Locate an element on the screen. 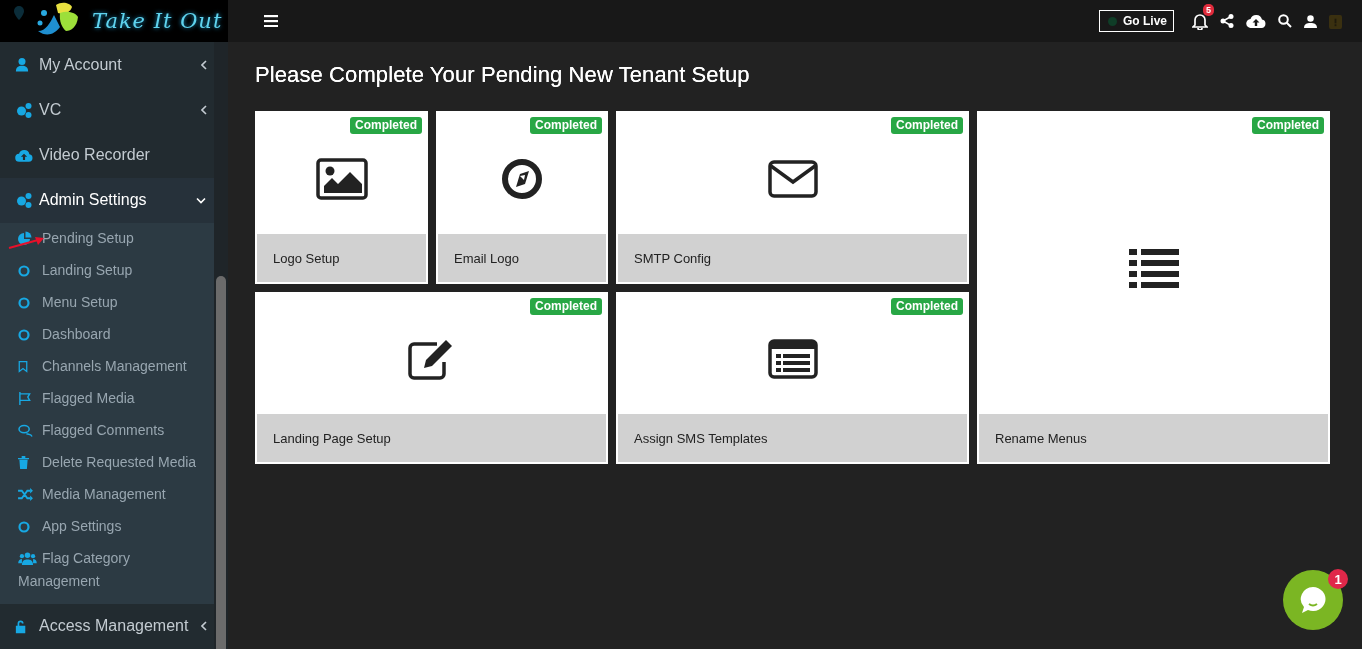  flag-icon is located at coordinates (25, 398).